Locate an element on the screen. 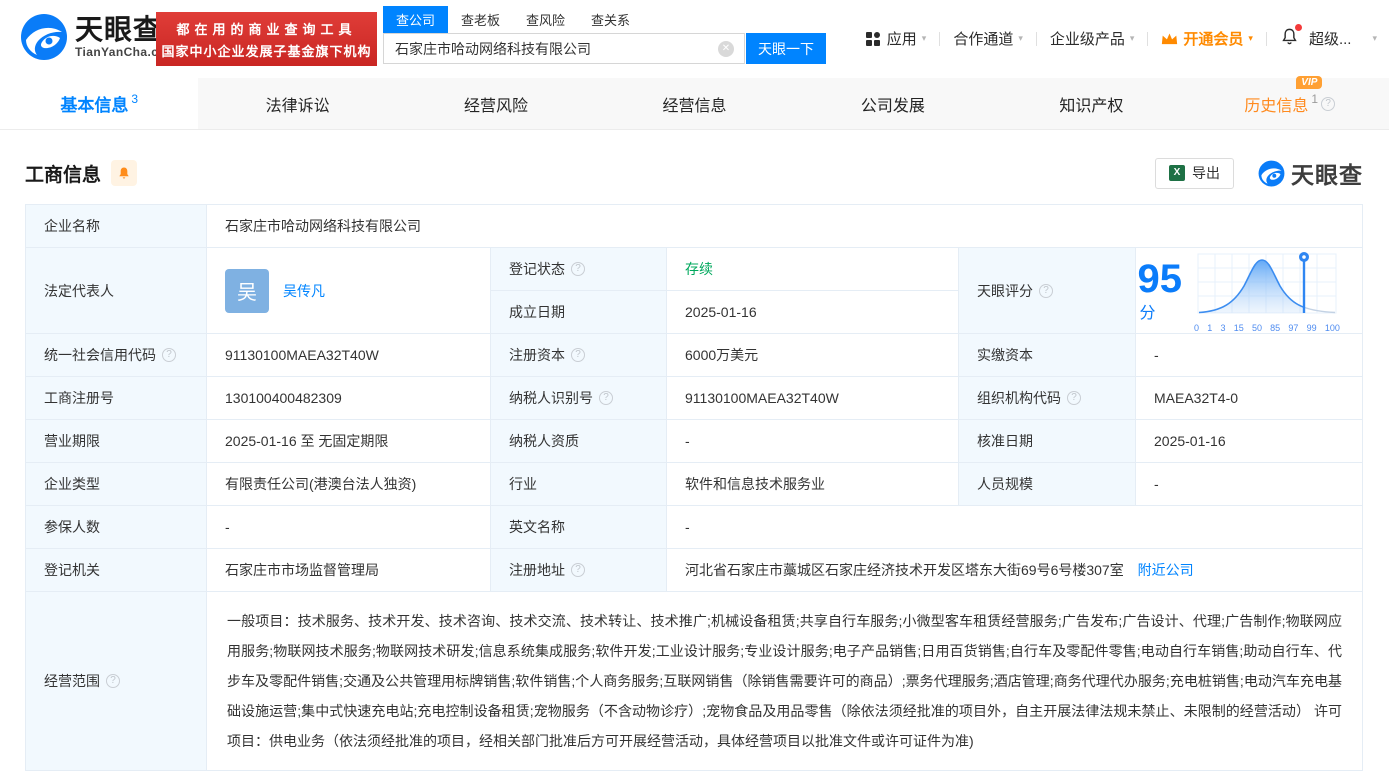 The image size is (1389, 771). search-tab-risk: 查风险 is located at coordinates (545, 19).